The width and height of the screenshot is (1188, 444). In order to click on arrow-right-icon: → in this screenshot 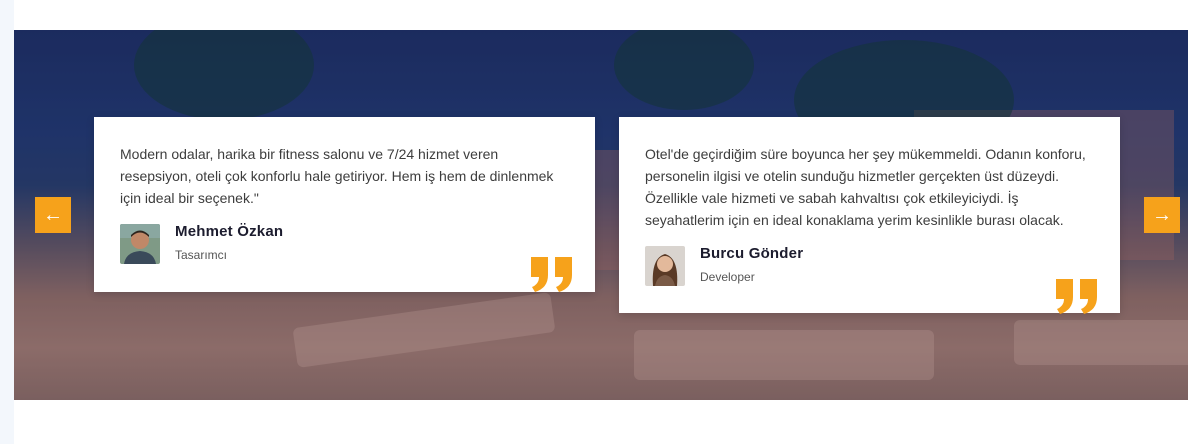, I will do `click(1162, 214)`.